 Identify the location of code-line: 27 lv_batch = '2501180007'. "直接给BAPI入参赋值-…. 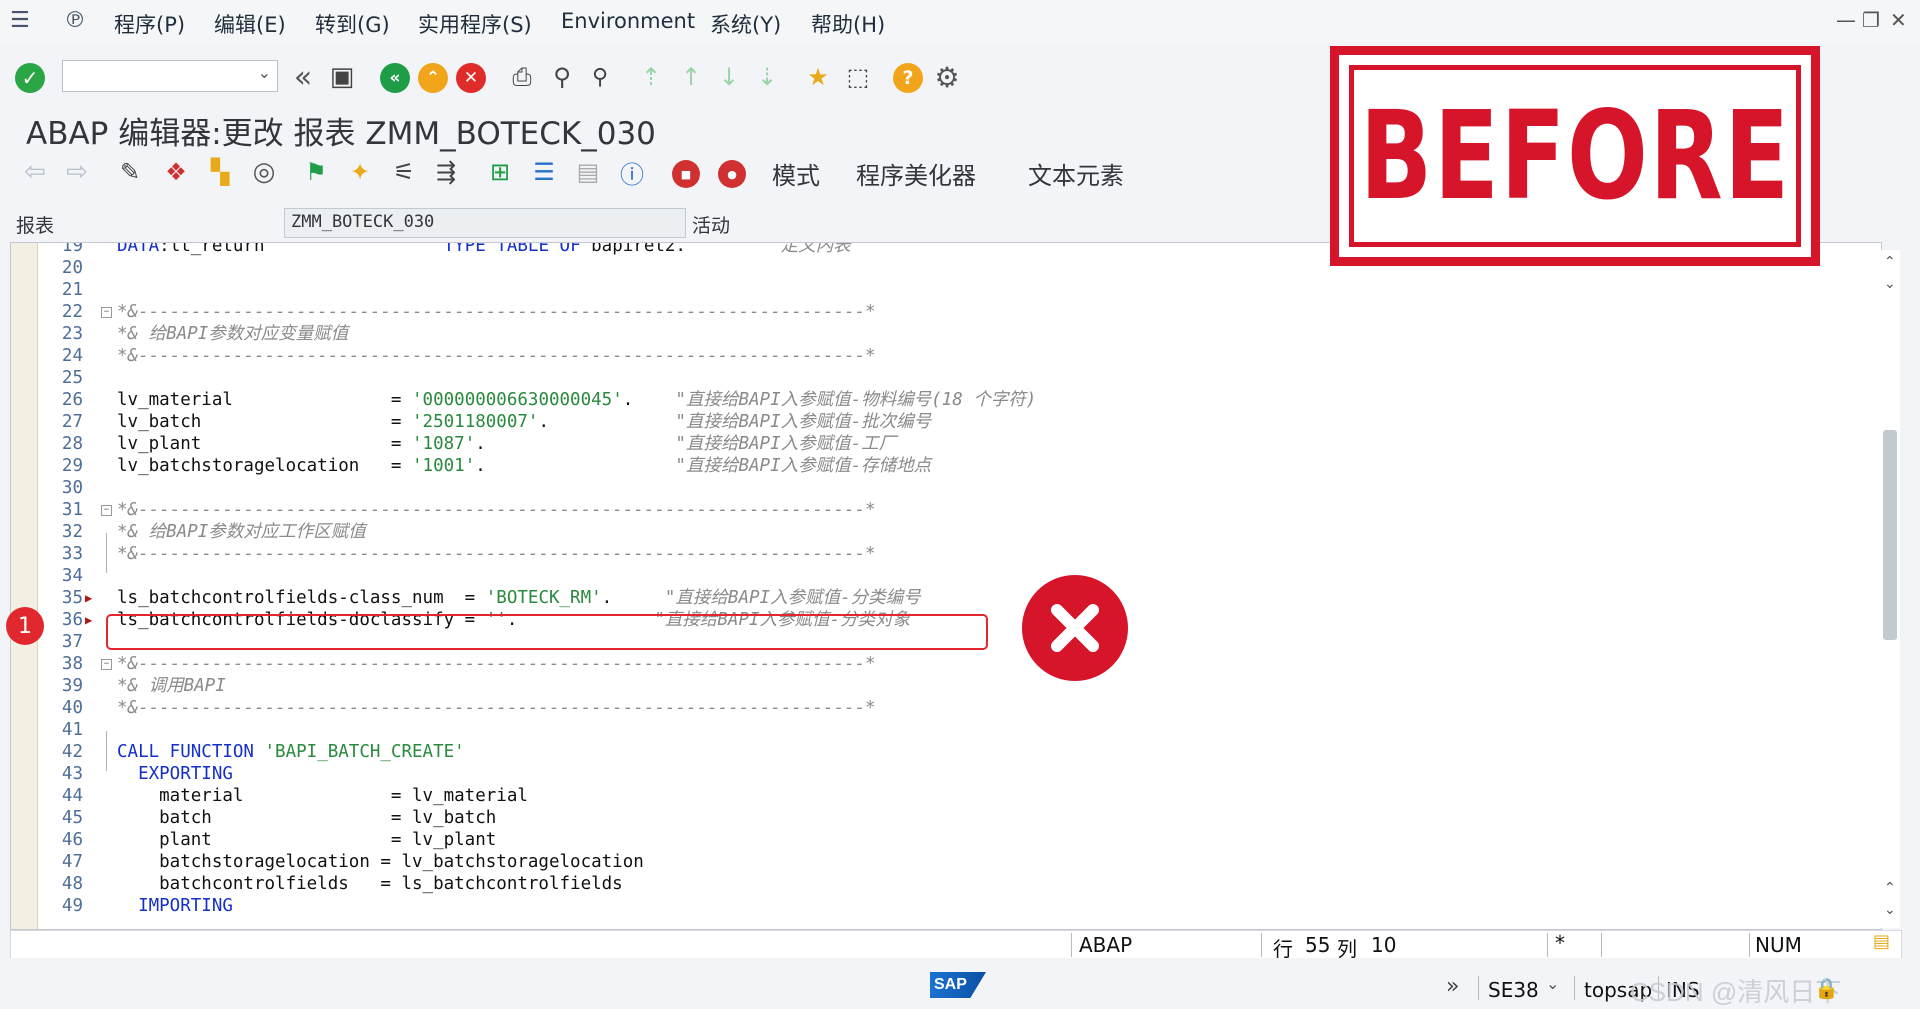
(941, 422).